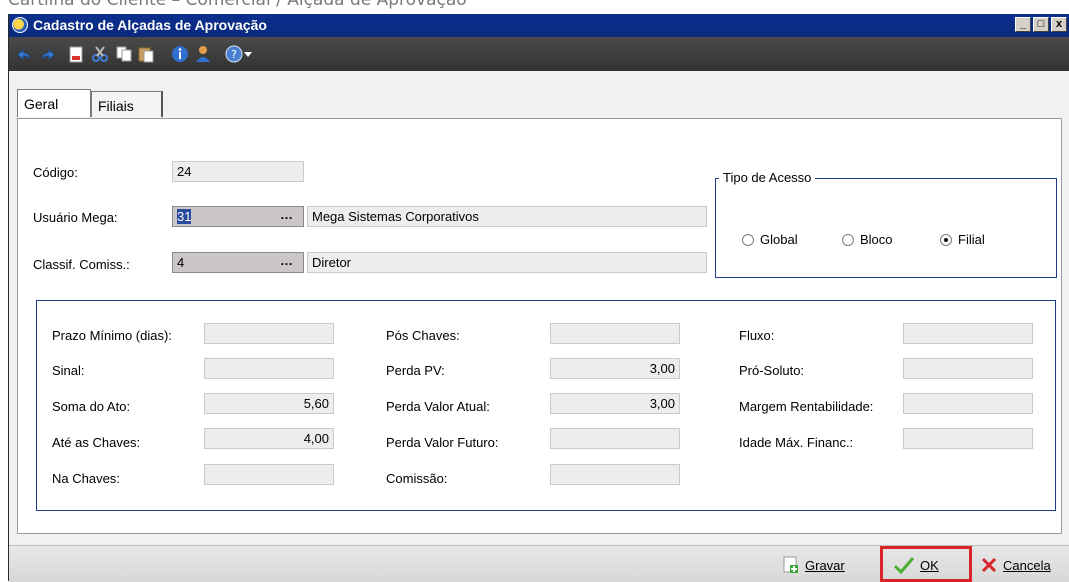 The image size is (1069, 582). I want to click on radio-filial: Filial, so click(962, 239).